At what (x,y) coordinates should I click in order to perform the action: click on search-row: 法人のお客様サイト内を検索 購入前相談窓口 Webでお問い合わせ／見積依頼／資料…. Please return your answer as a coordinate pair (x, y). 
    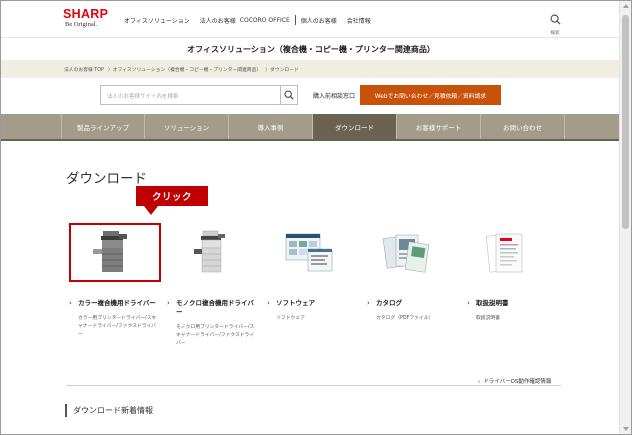
    Looking at the image, I should click on (311, 95).